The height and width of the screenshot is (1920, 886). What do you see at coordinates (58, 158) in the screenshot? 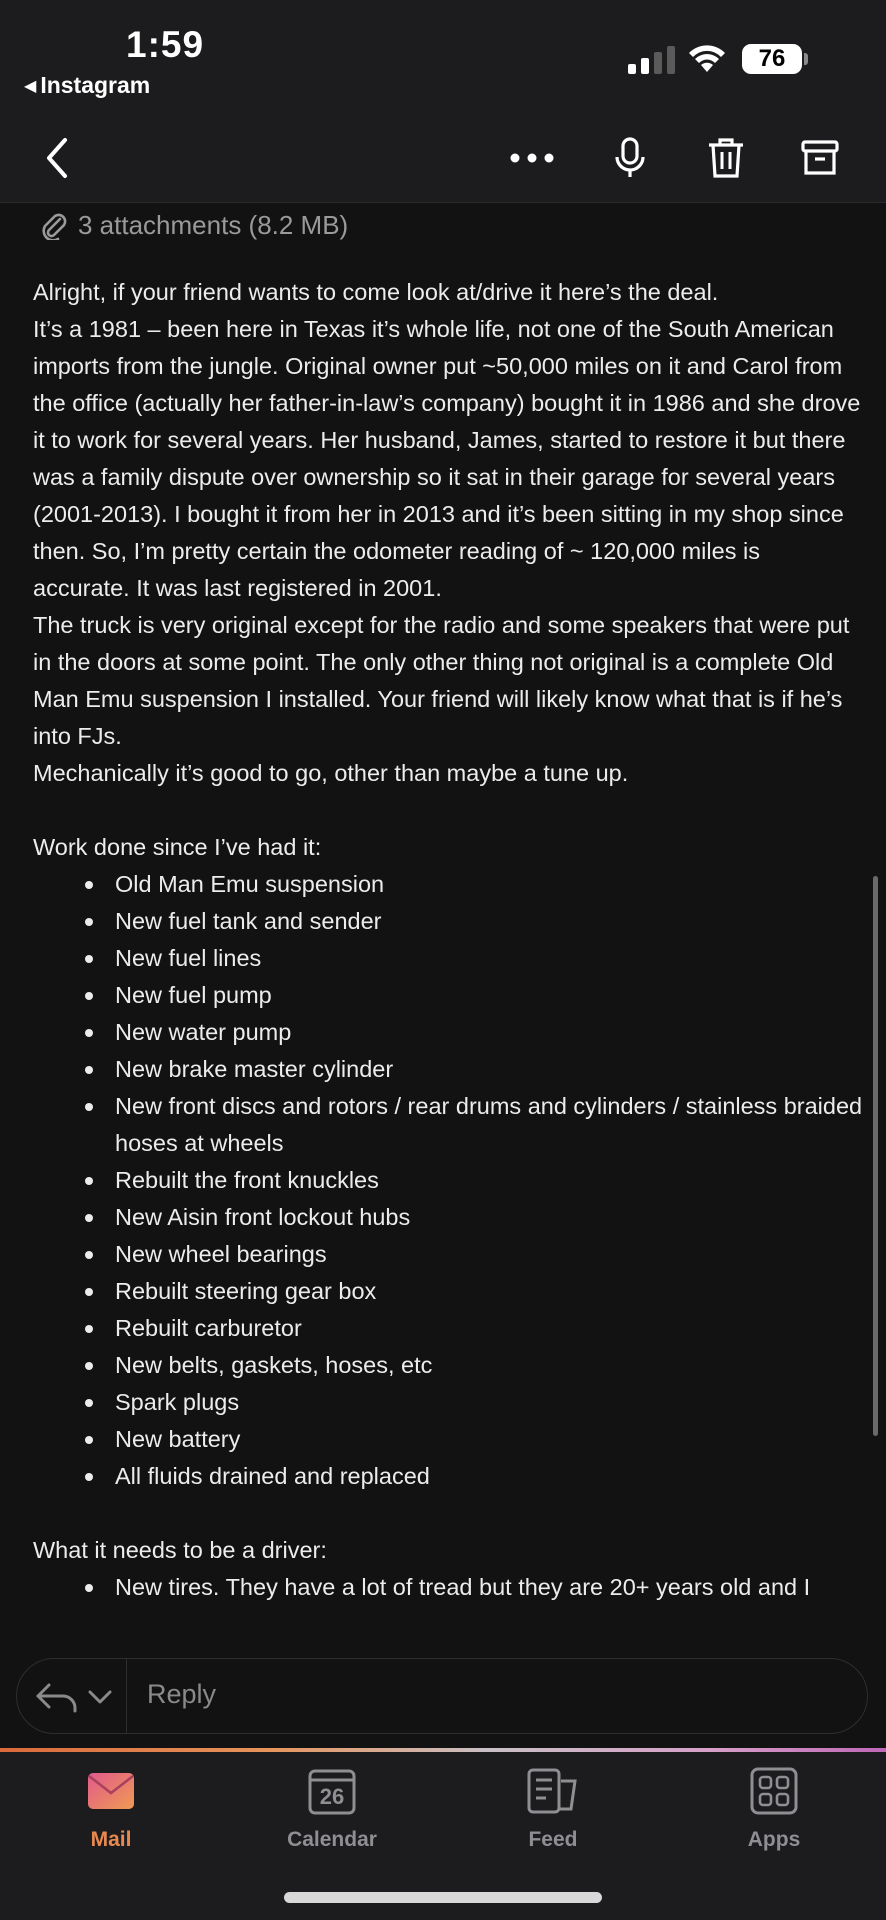
I see `back-chevron-icon` at bounding box center [58, 158].